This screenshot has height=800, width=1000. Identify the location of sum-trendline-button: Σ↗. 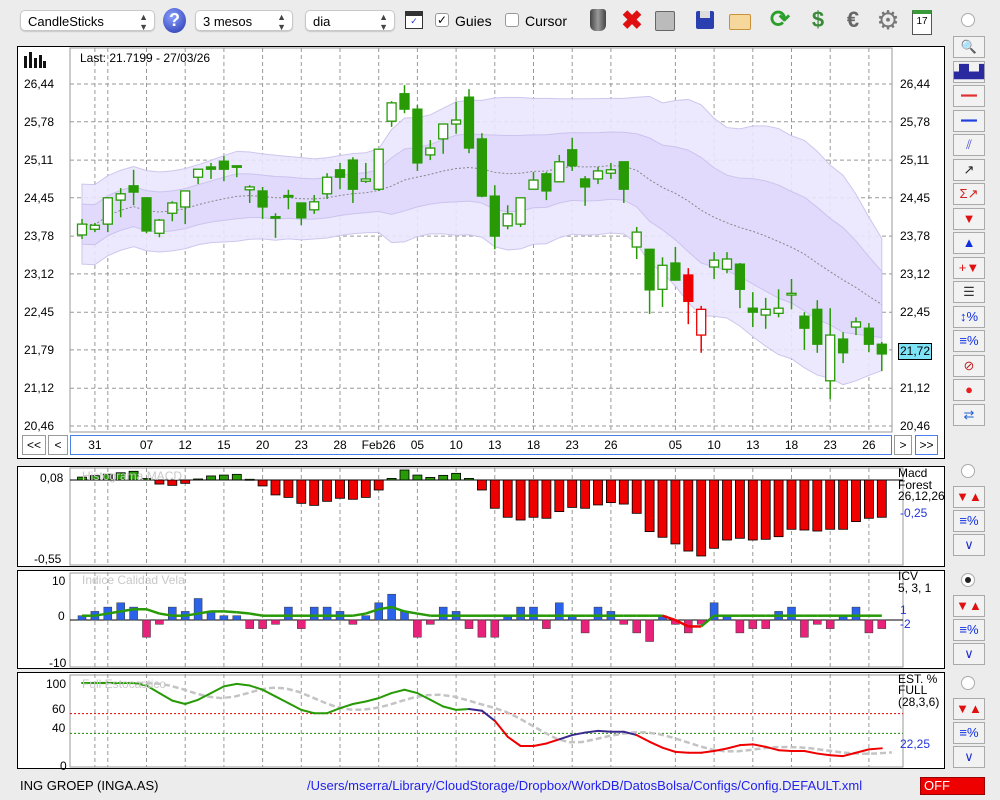
(969, 194).